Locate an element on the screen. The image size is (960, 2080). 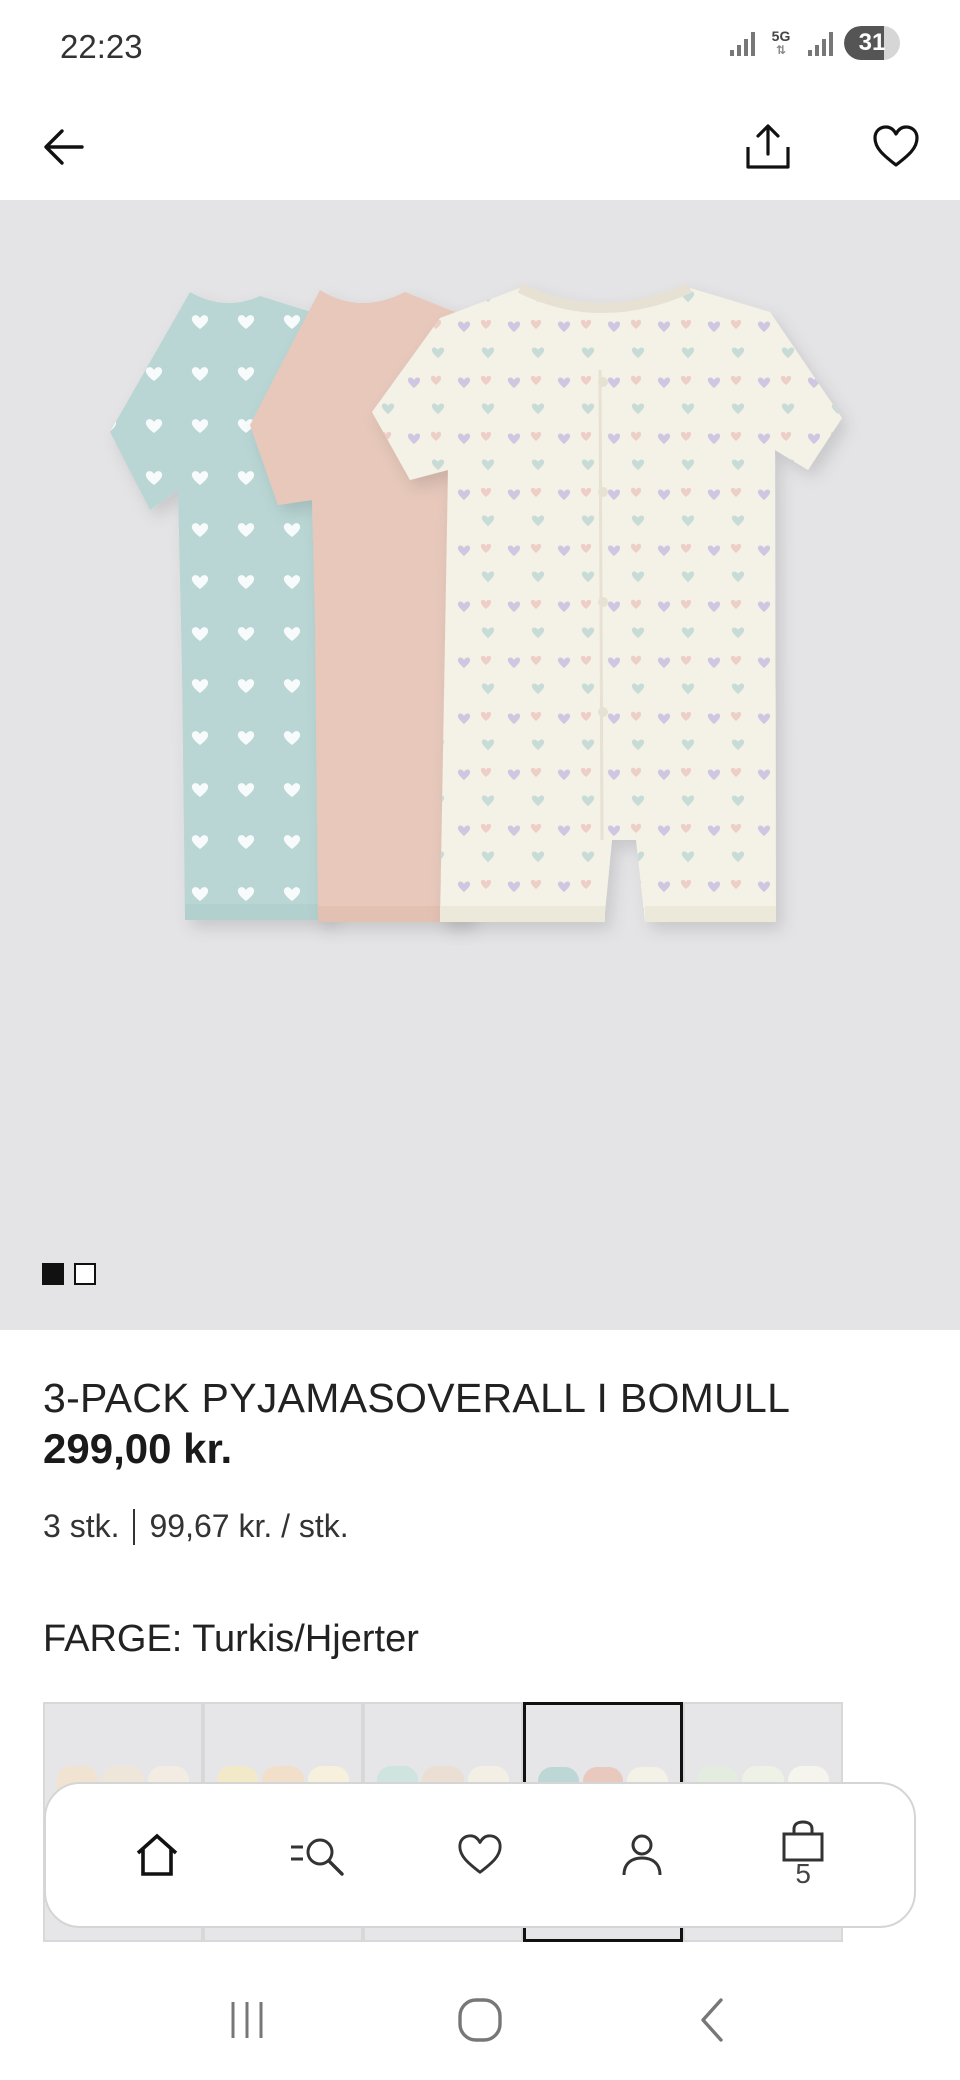
search-filter-icon is located at coordinates (318, 1857).